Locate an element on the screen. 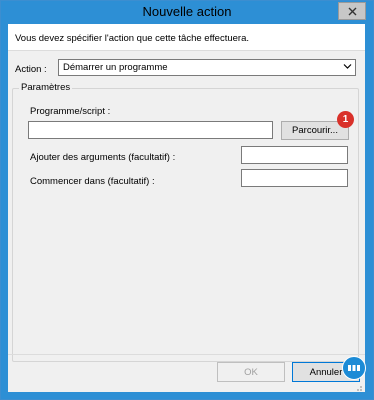  close-button is located at coordinates (352, 11).